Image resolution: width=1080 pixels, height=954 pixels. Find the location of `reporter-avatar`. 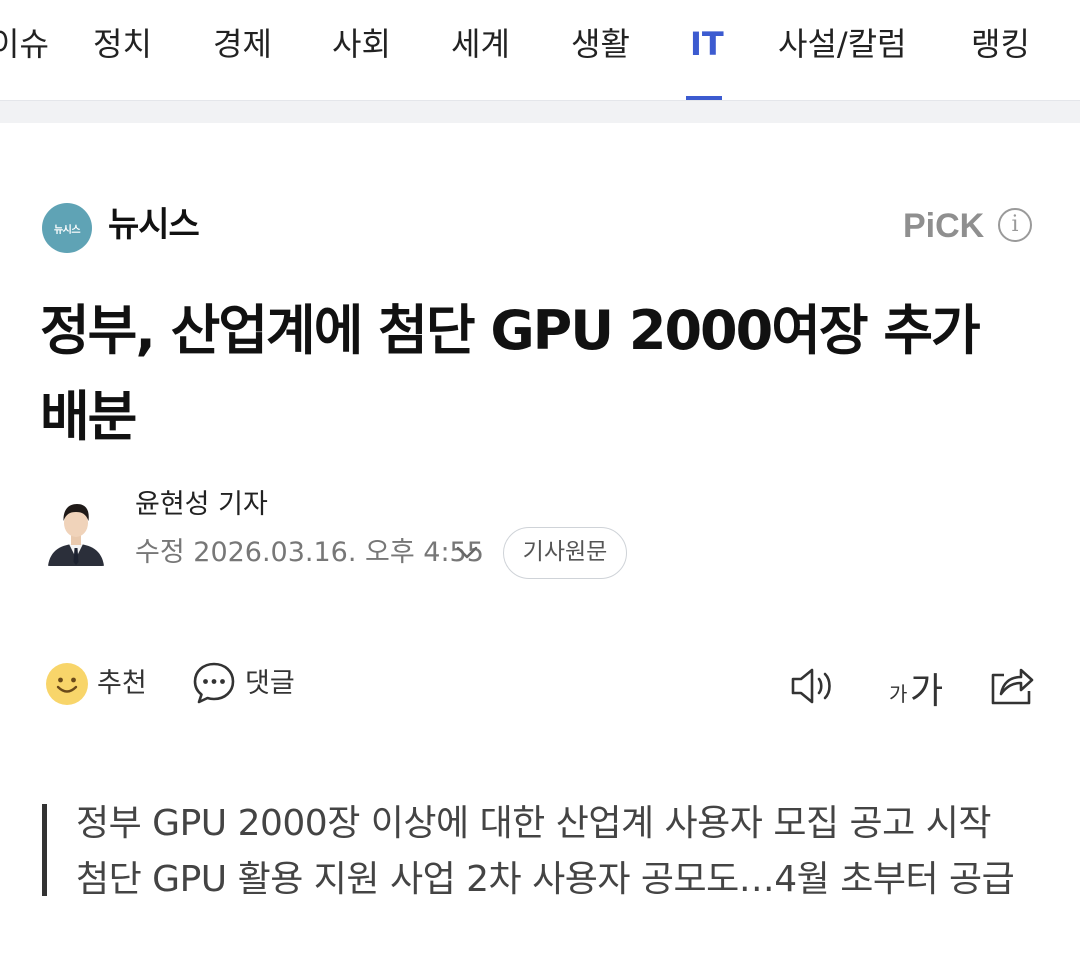

reporter-avatar is located at coordinates (76, 531).